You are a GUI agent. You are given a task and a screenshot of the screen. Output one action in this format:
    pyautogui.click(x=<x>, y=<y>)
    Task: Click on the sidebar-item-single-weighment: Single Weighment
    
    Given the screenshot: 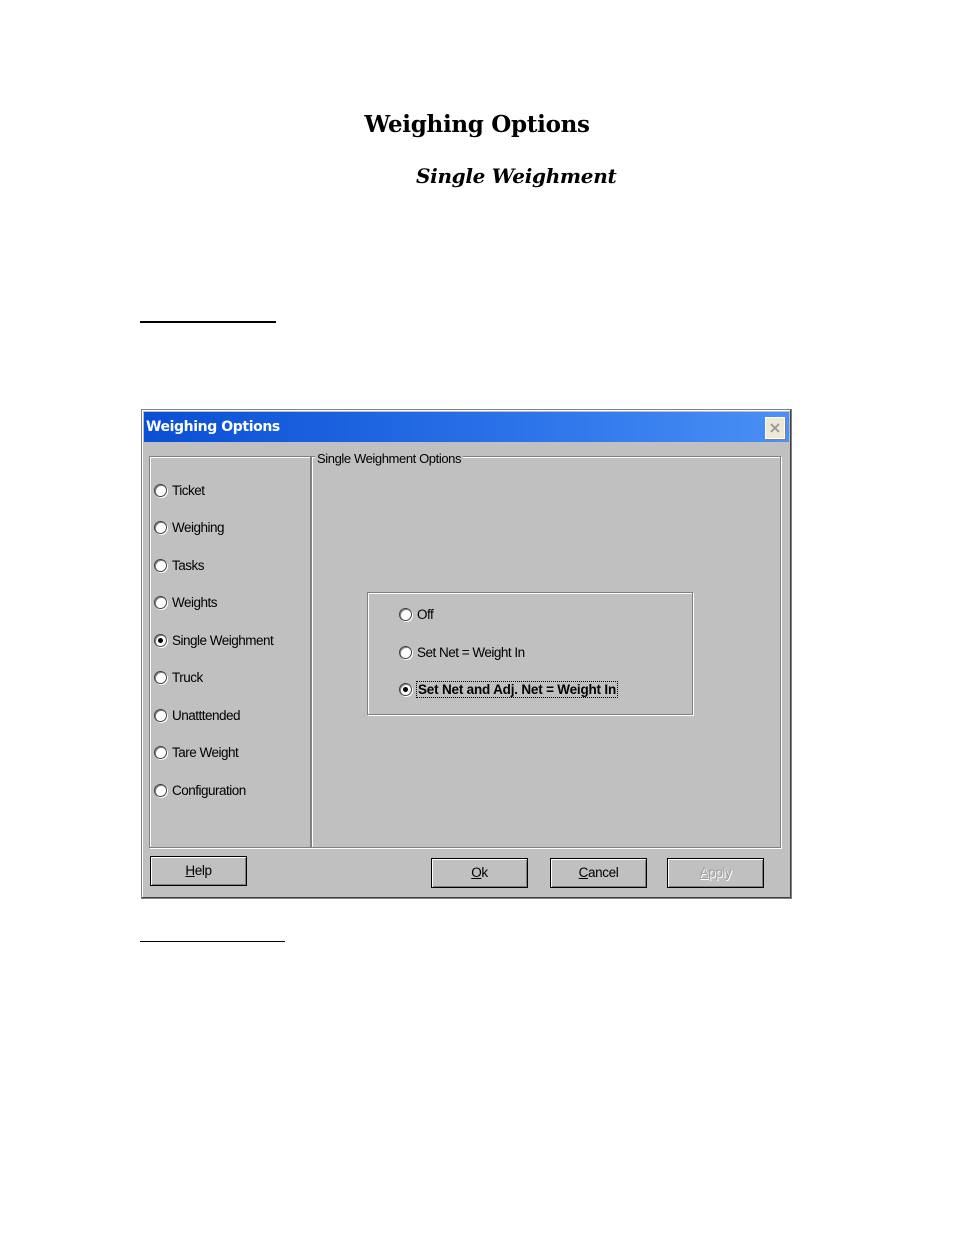 What is the action you would take?
    pyautogui.click(x=214, y=640)
    